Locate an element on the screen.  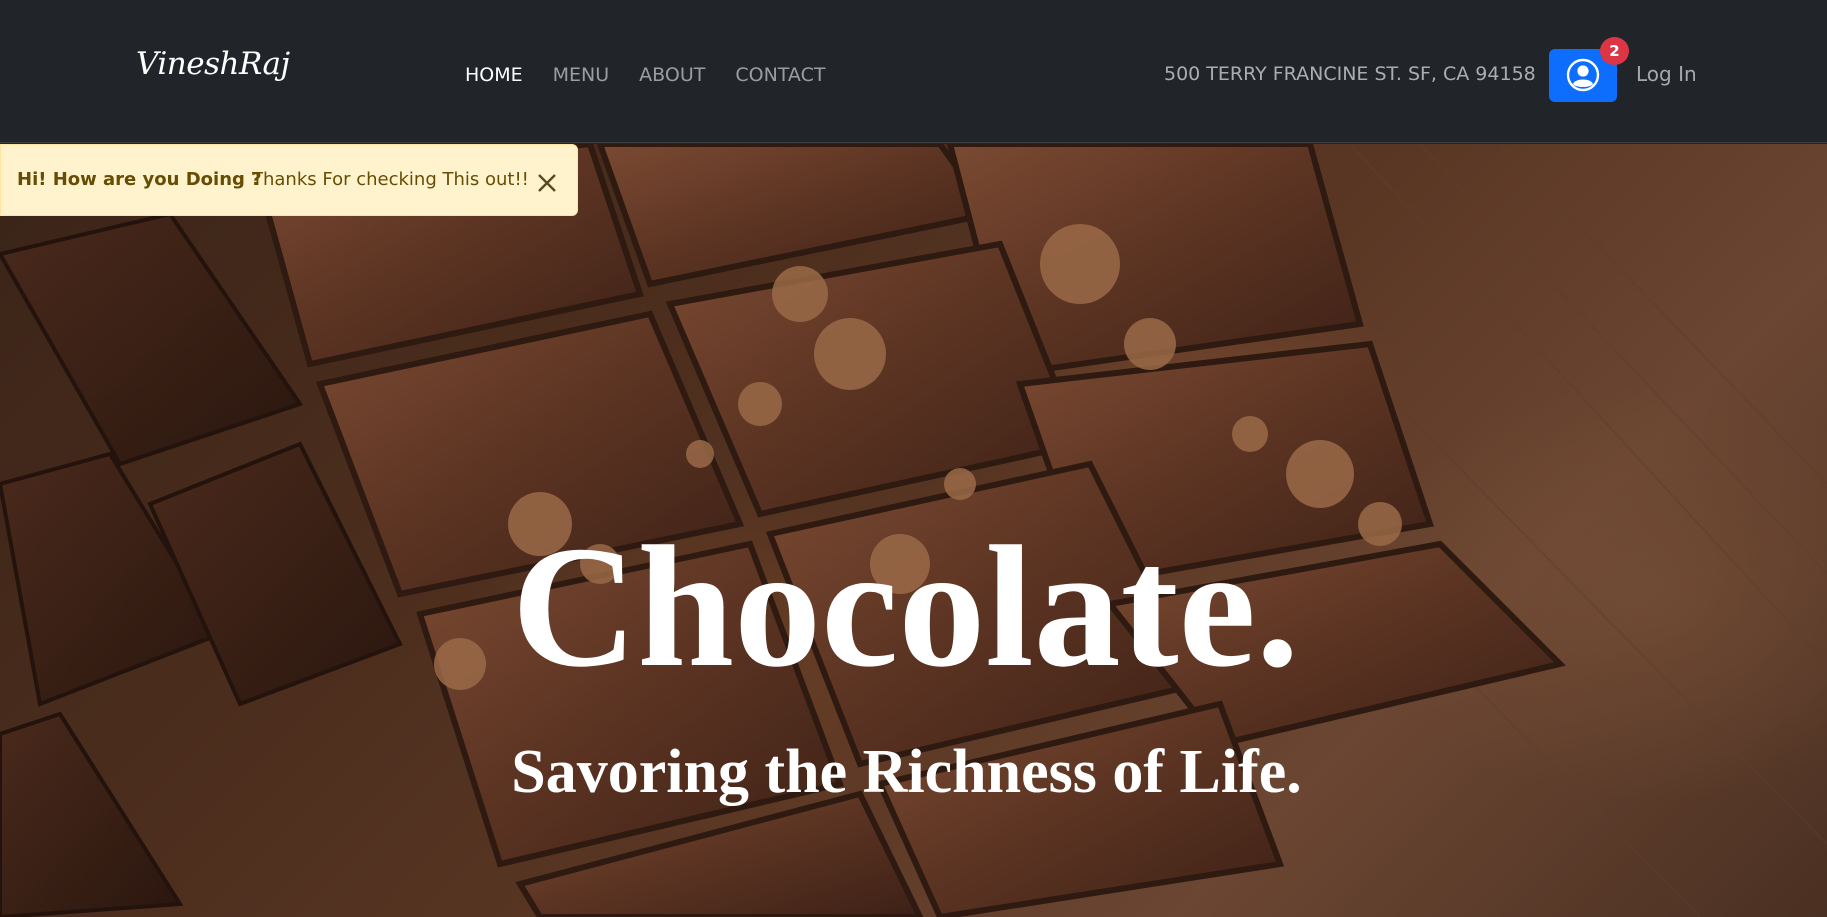
alert-close-button is located at coordinates (547, 183).